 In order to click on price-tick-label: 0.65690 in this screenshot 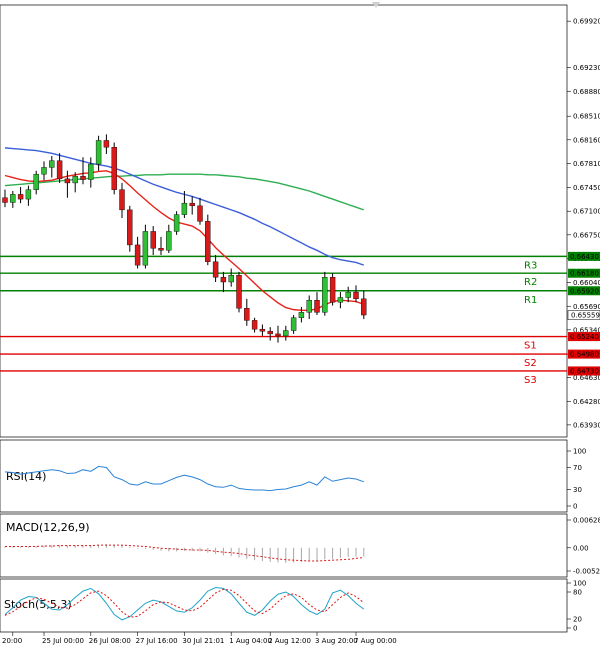, I will do `click(586, 307)`.